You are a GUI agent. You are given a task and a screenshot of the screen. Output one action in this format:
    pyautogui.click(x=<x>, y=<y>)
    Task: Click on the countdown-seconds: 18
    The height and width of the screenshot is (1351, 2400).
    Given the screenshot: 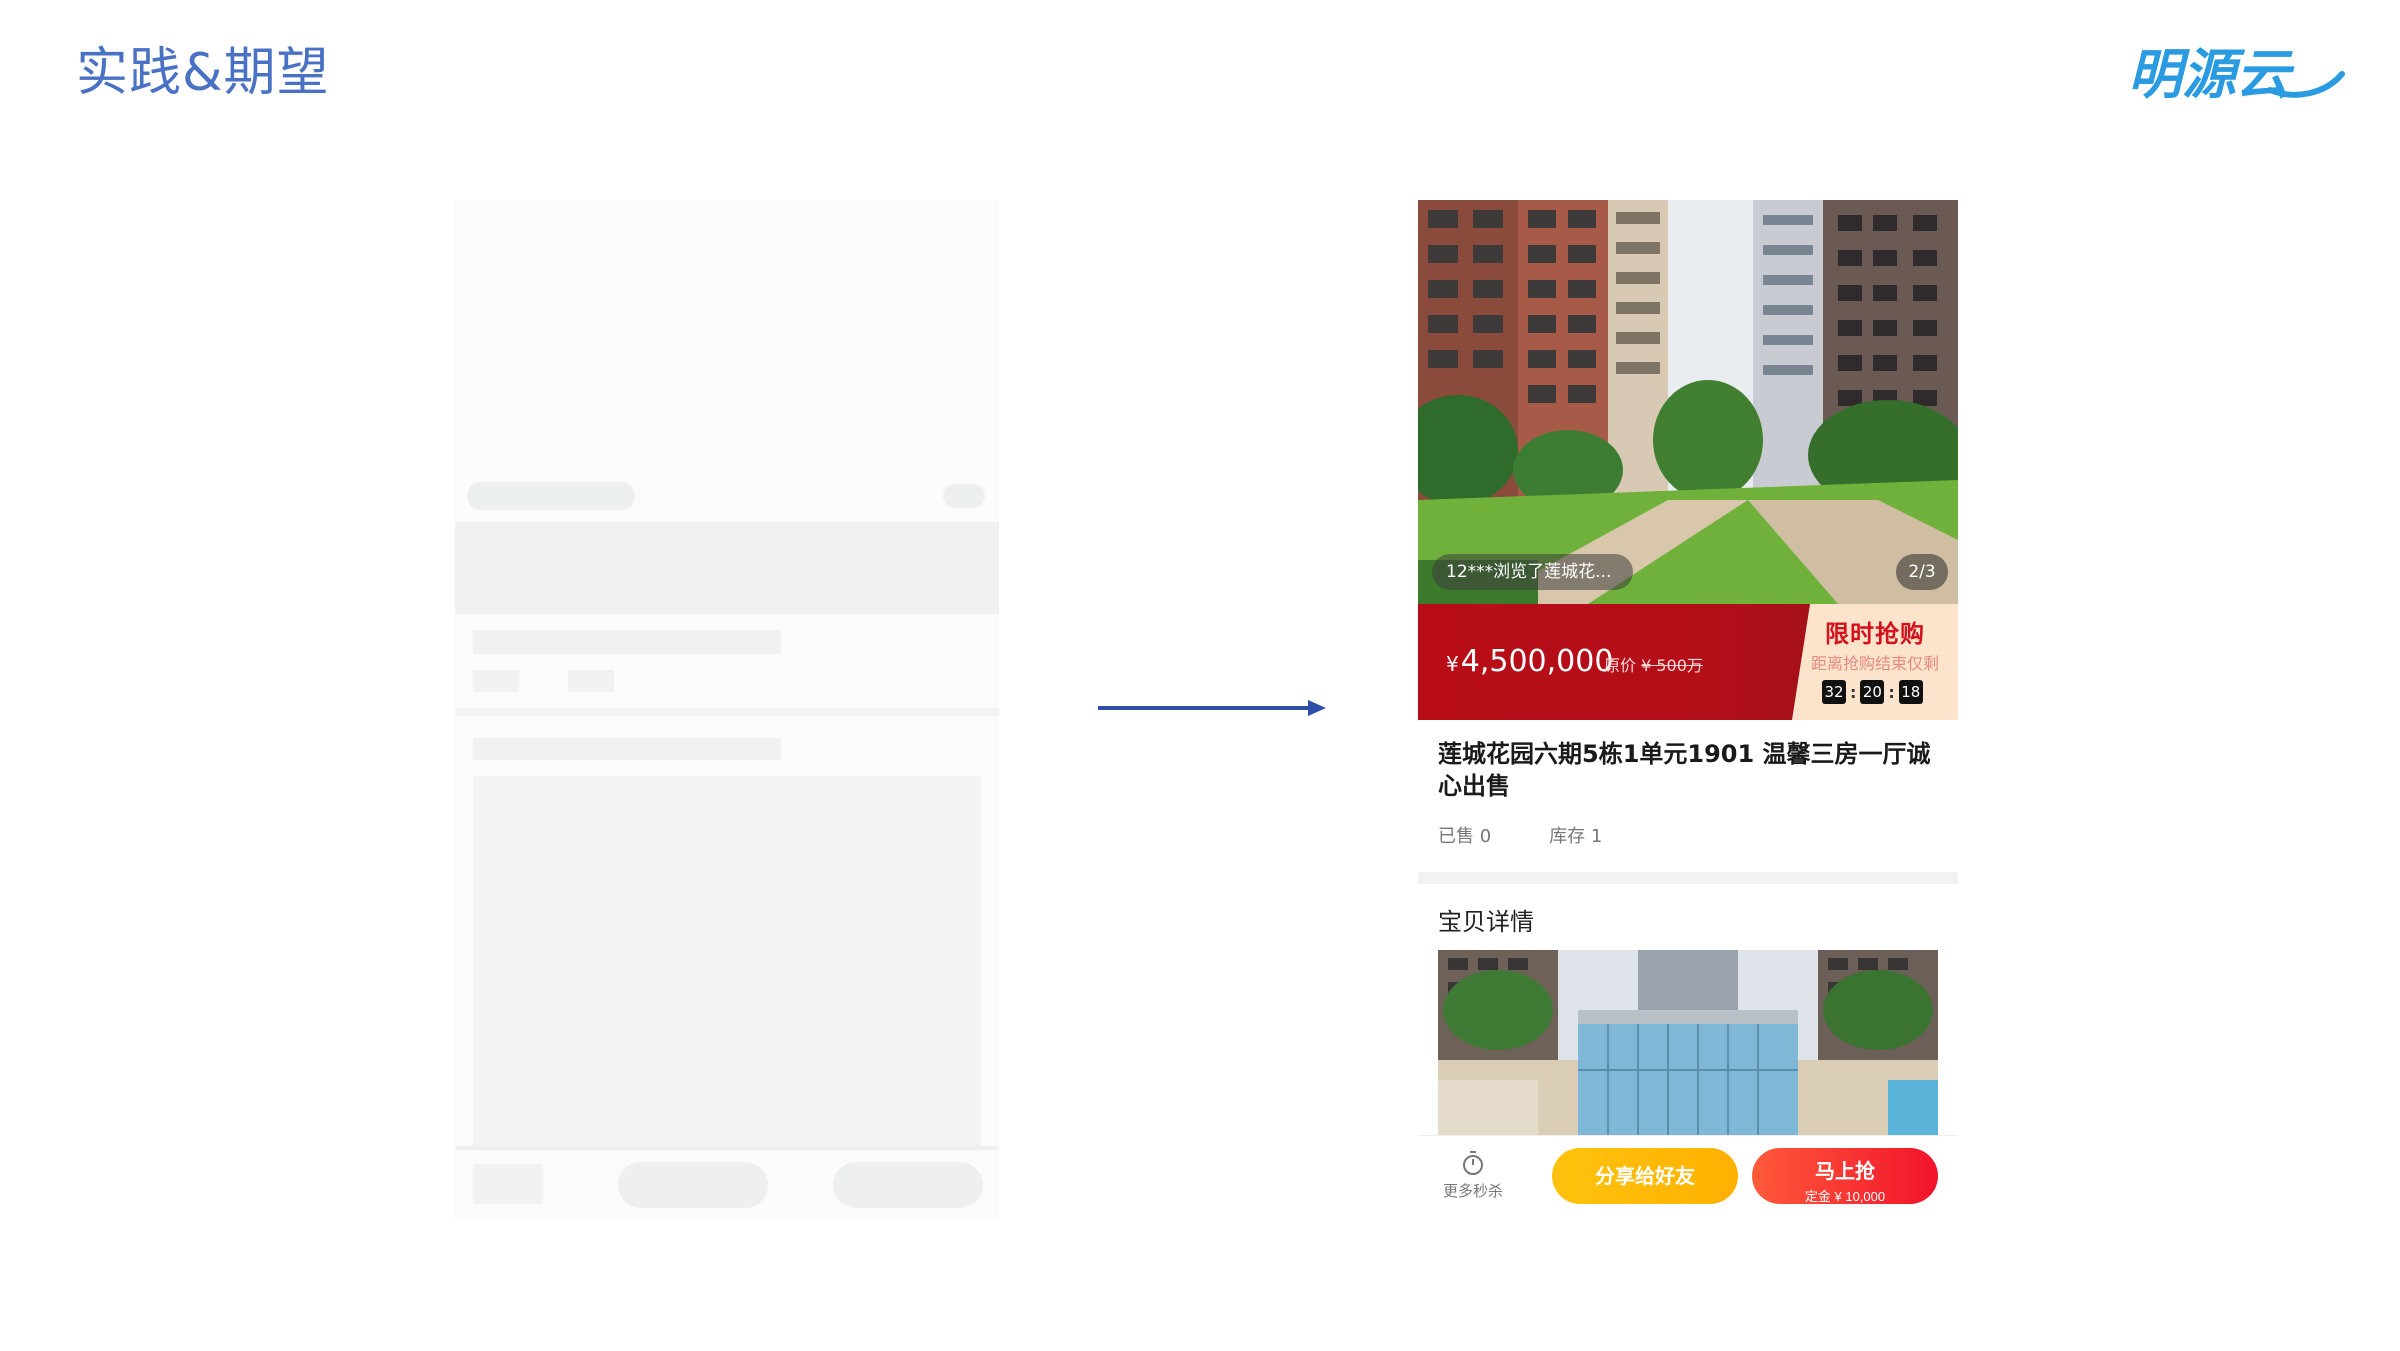 What is the action you would take?
    pyautogui.click(x=1910, y=692)
    